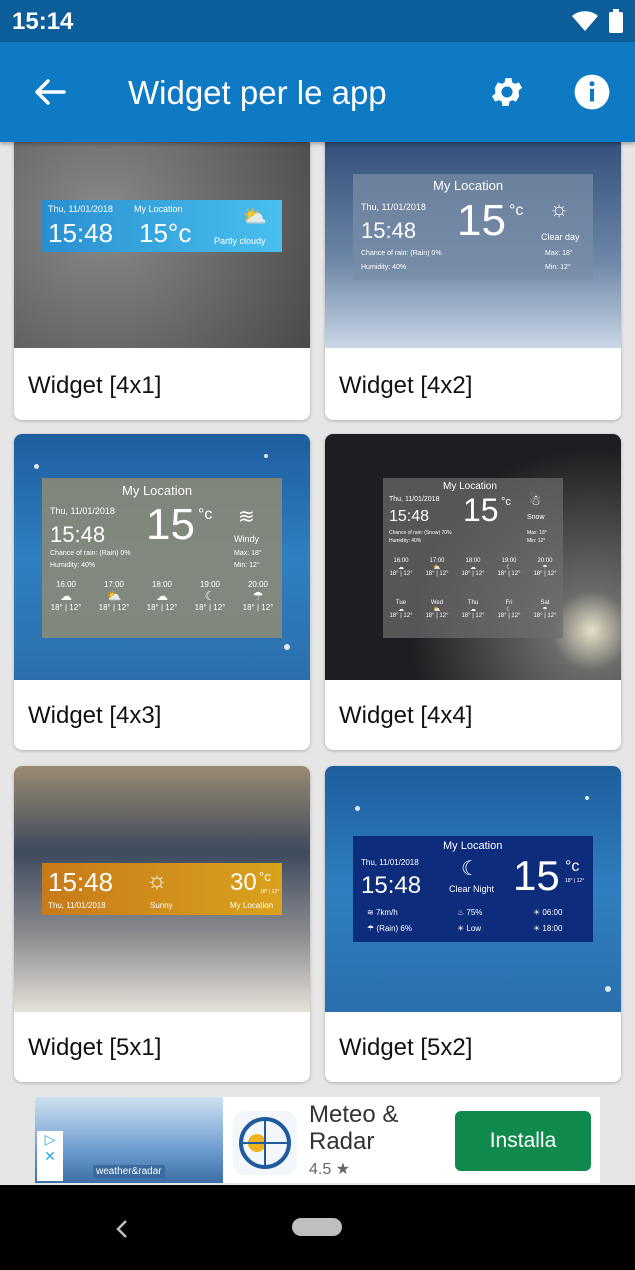  What do you see at coordinates (406, 1047) in the screenshot?
I see `widget-card-label: Widget [5x2]` at bounding box center [406, 1047].